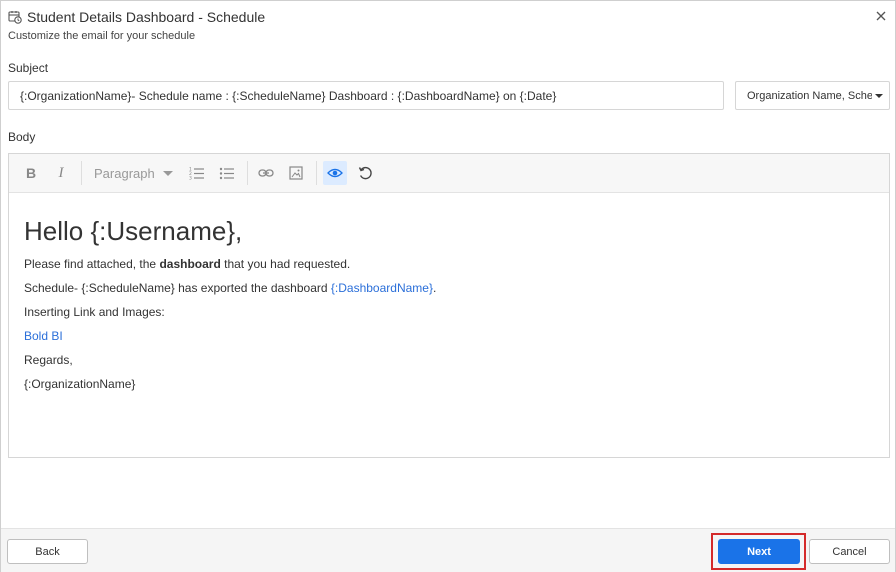 The width and height of the screenshot is (896, 572). What do you see at coordinates (382, 288) in the screenshot?
I see `dashboard-name-link: {:DashboardName}` at bounding box center [382, 288].